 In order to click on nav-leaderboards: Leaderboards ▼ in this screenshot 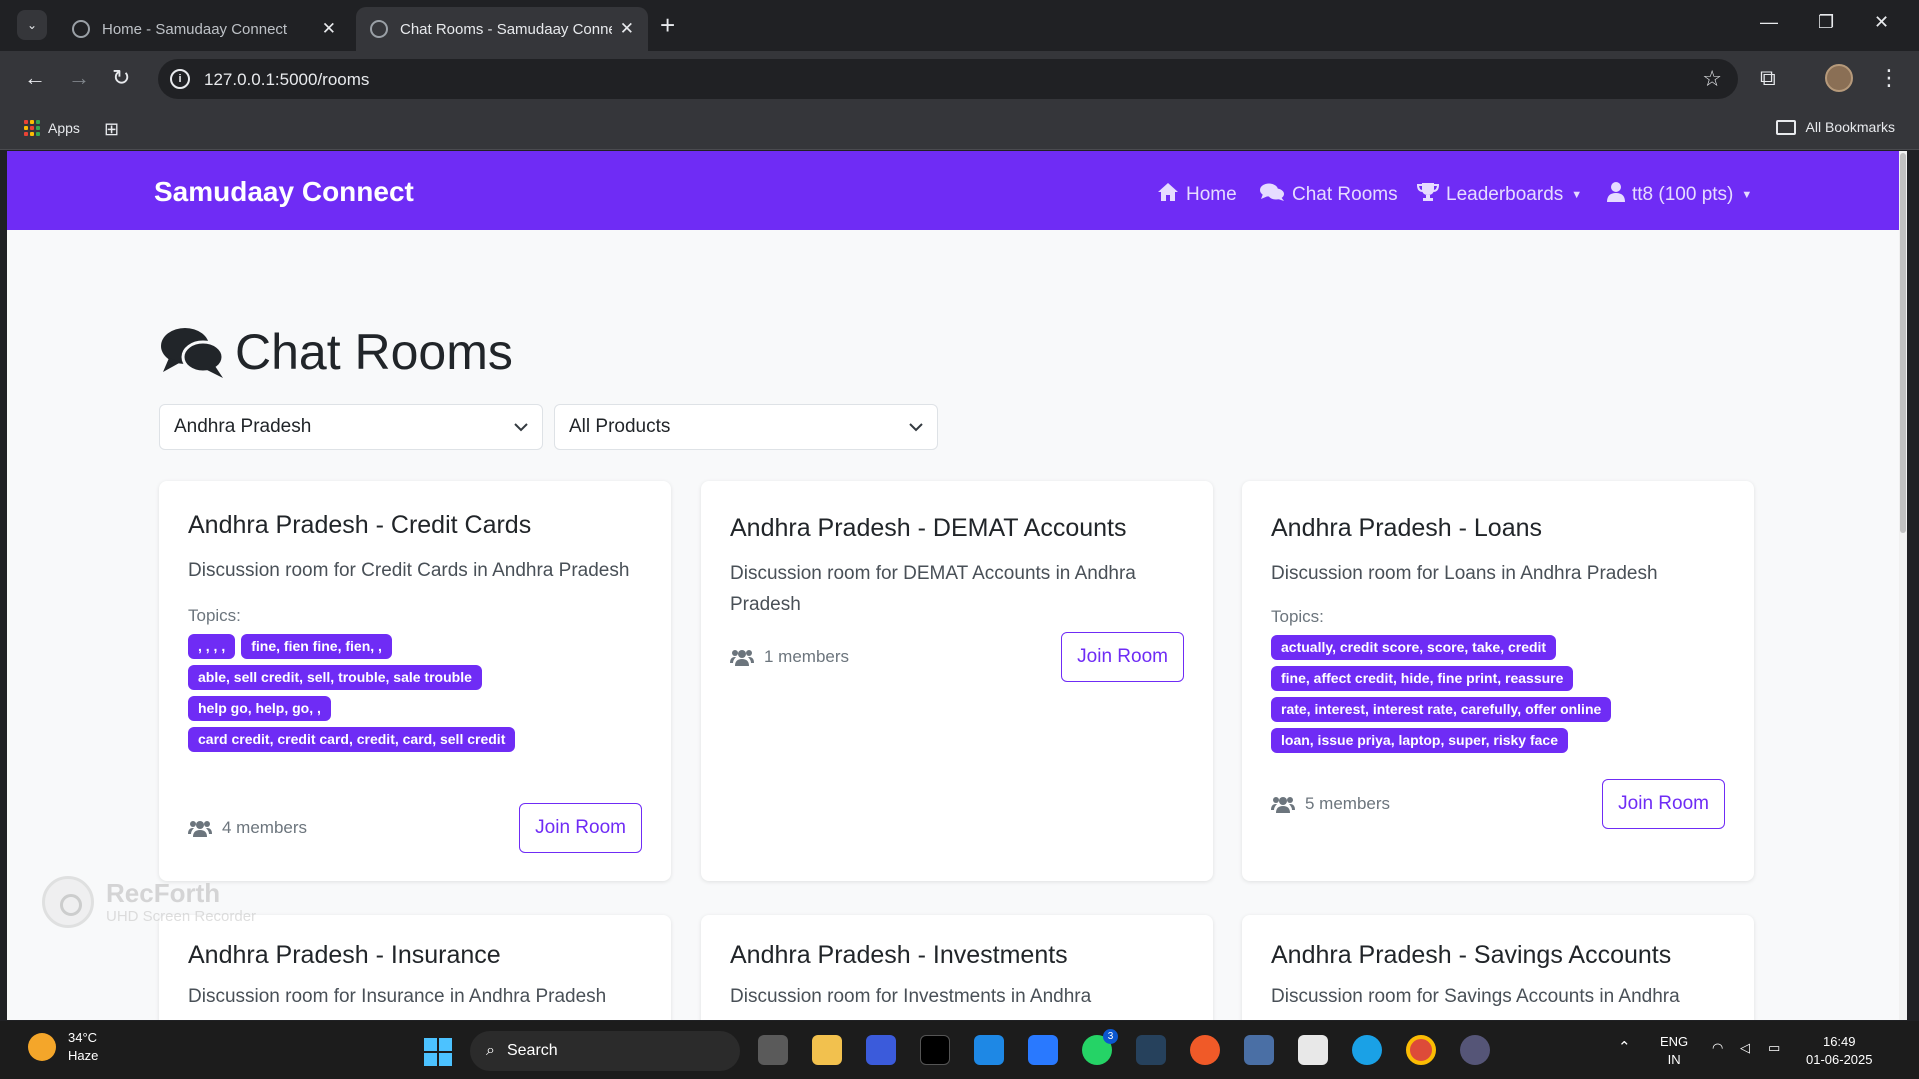, I will do `click(1499, 195)`.